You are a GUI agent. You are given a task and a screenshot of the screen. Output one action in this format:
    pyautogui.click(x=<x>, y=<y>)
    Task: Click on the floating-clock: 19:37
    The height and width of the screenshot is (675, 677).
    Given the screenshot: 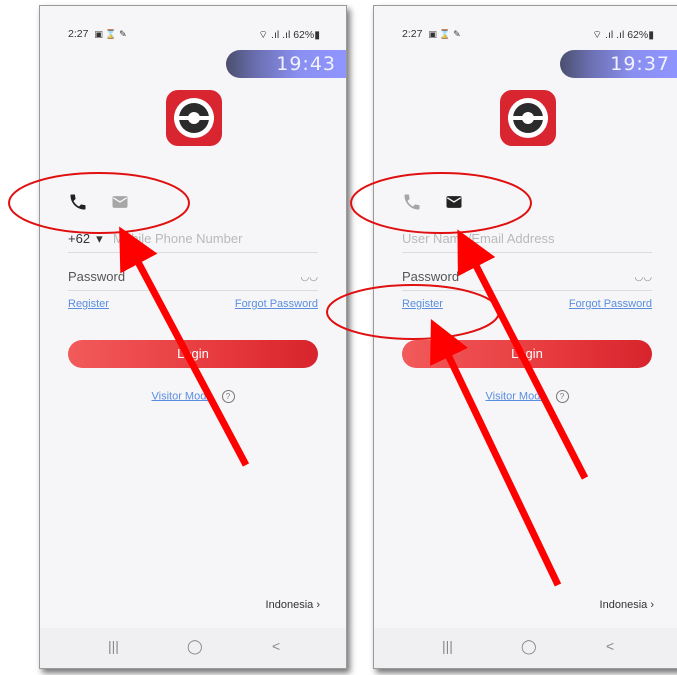 What is the action you would take?
    pyautogui.click(x=618, y=64)
    